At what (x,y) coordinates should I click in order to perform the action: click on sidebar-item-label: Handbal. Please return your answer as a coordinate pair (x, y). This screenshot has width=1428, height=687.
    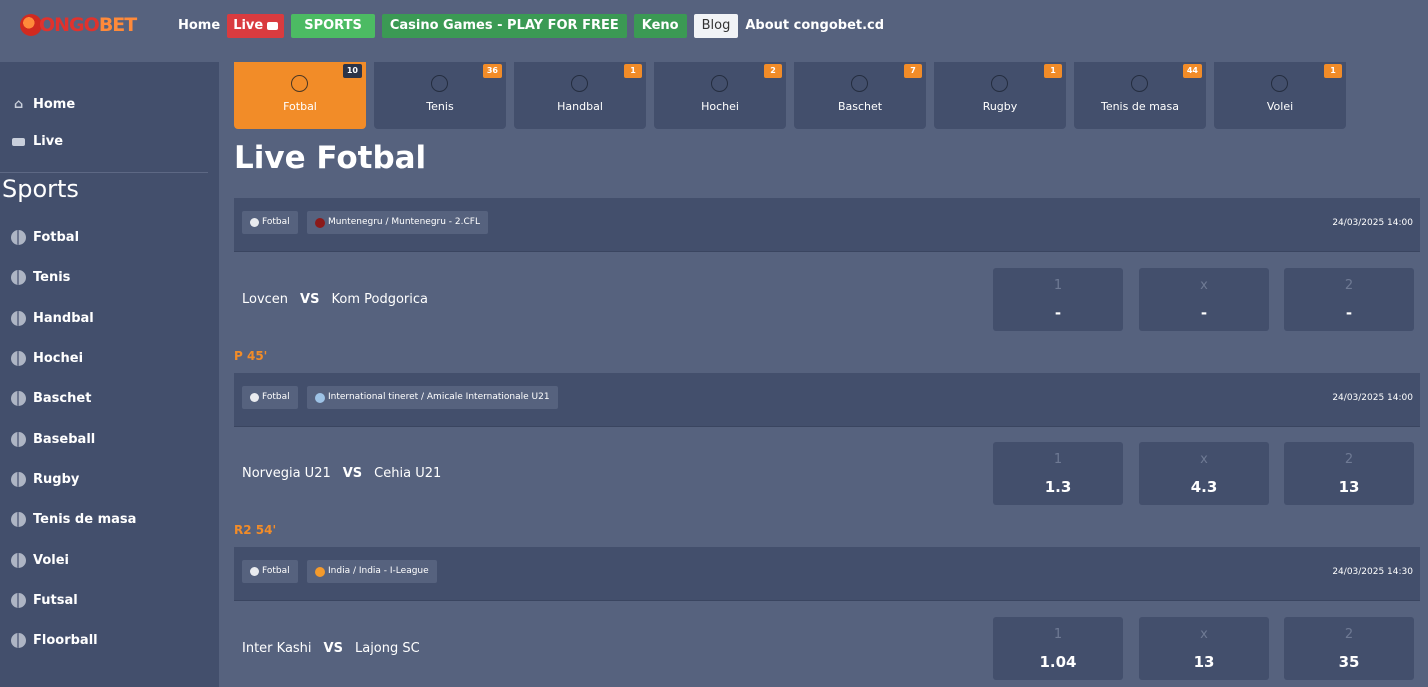
    Looking at the image, I should click on (63, 318).